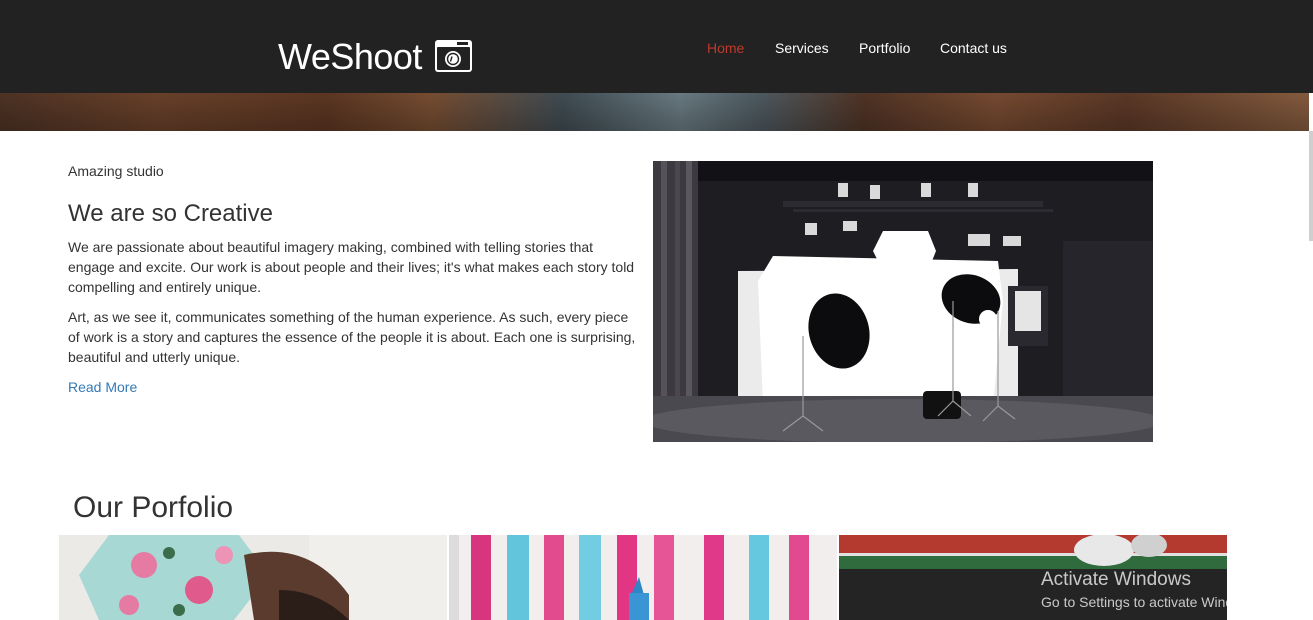 The width and height of the screenshot is (1313, 620). What do you see at coordinates (654, 112) in the screenshot?
I see `hero-image` at bounding box center [654, 112].